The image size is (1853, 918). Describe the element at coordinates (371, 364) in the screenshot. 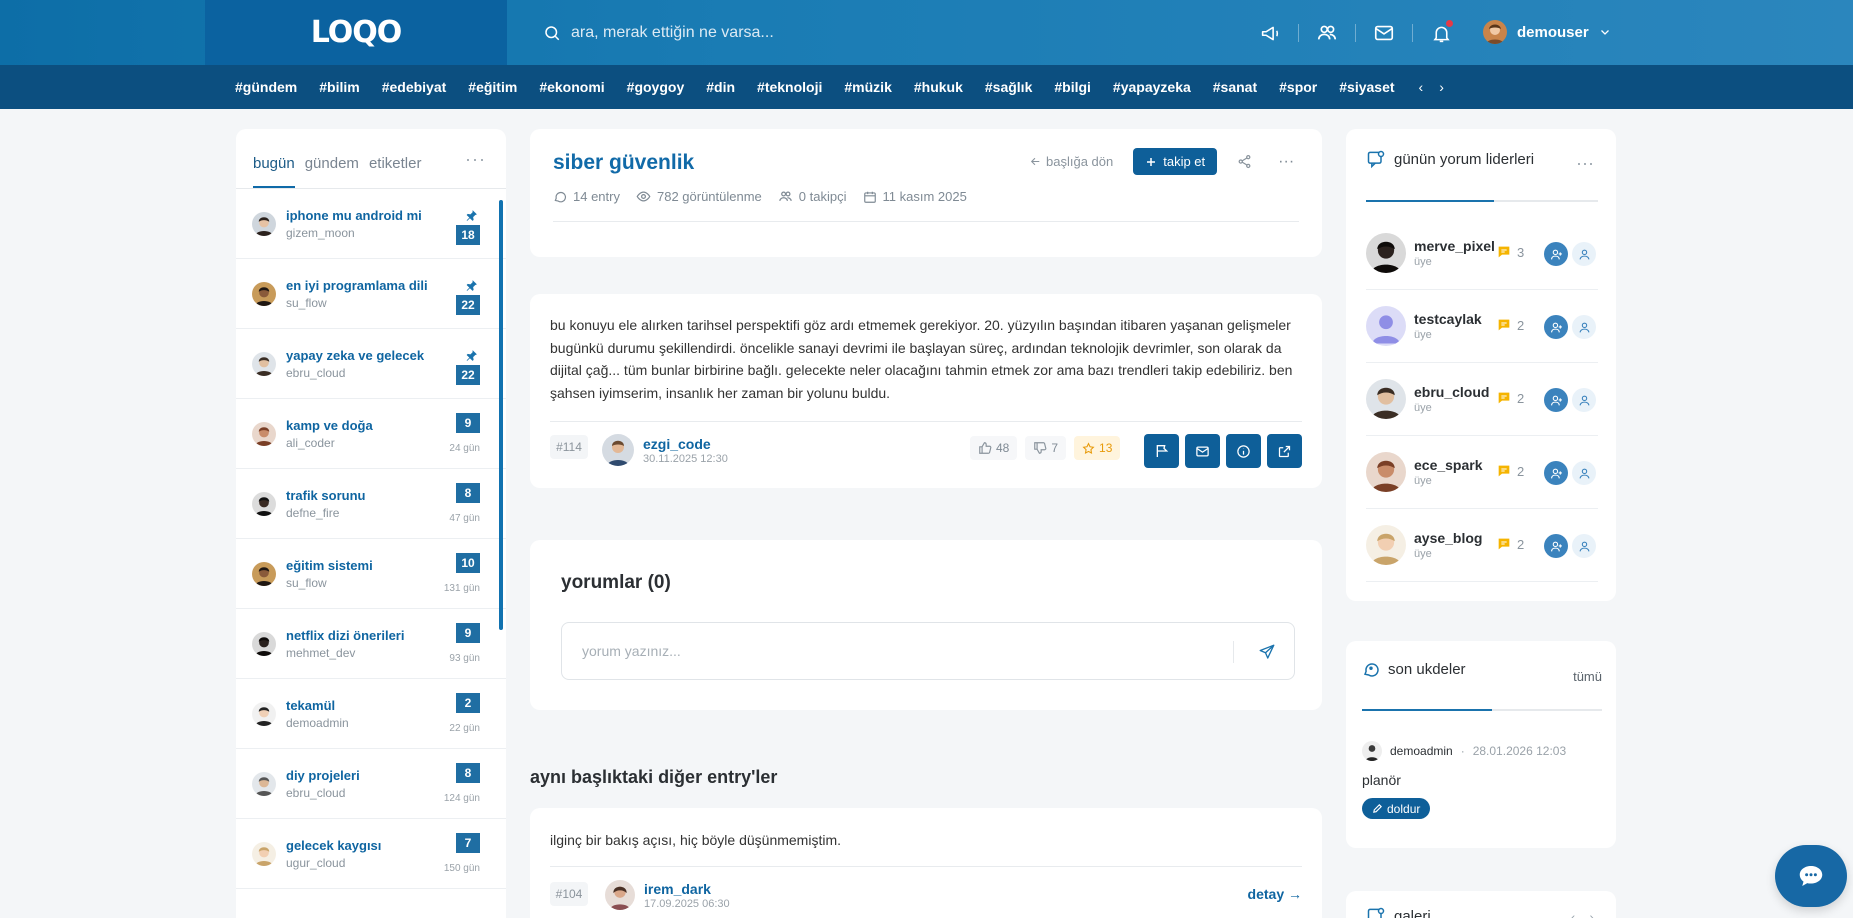

I see `topic-list-item: yapay zeka ve gelecek ebru_cloud 22` at that location.